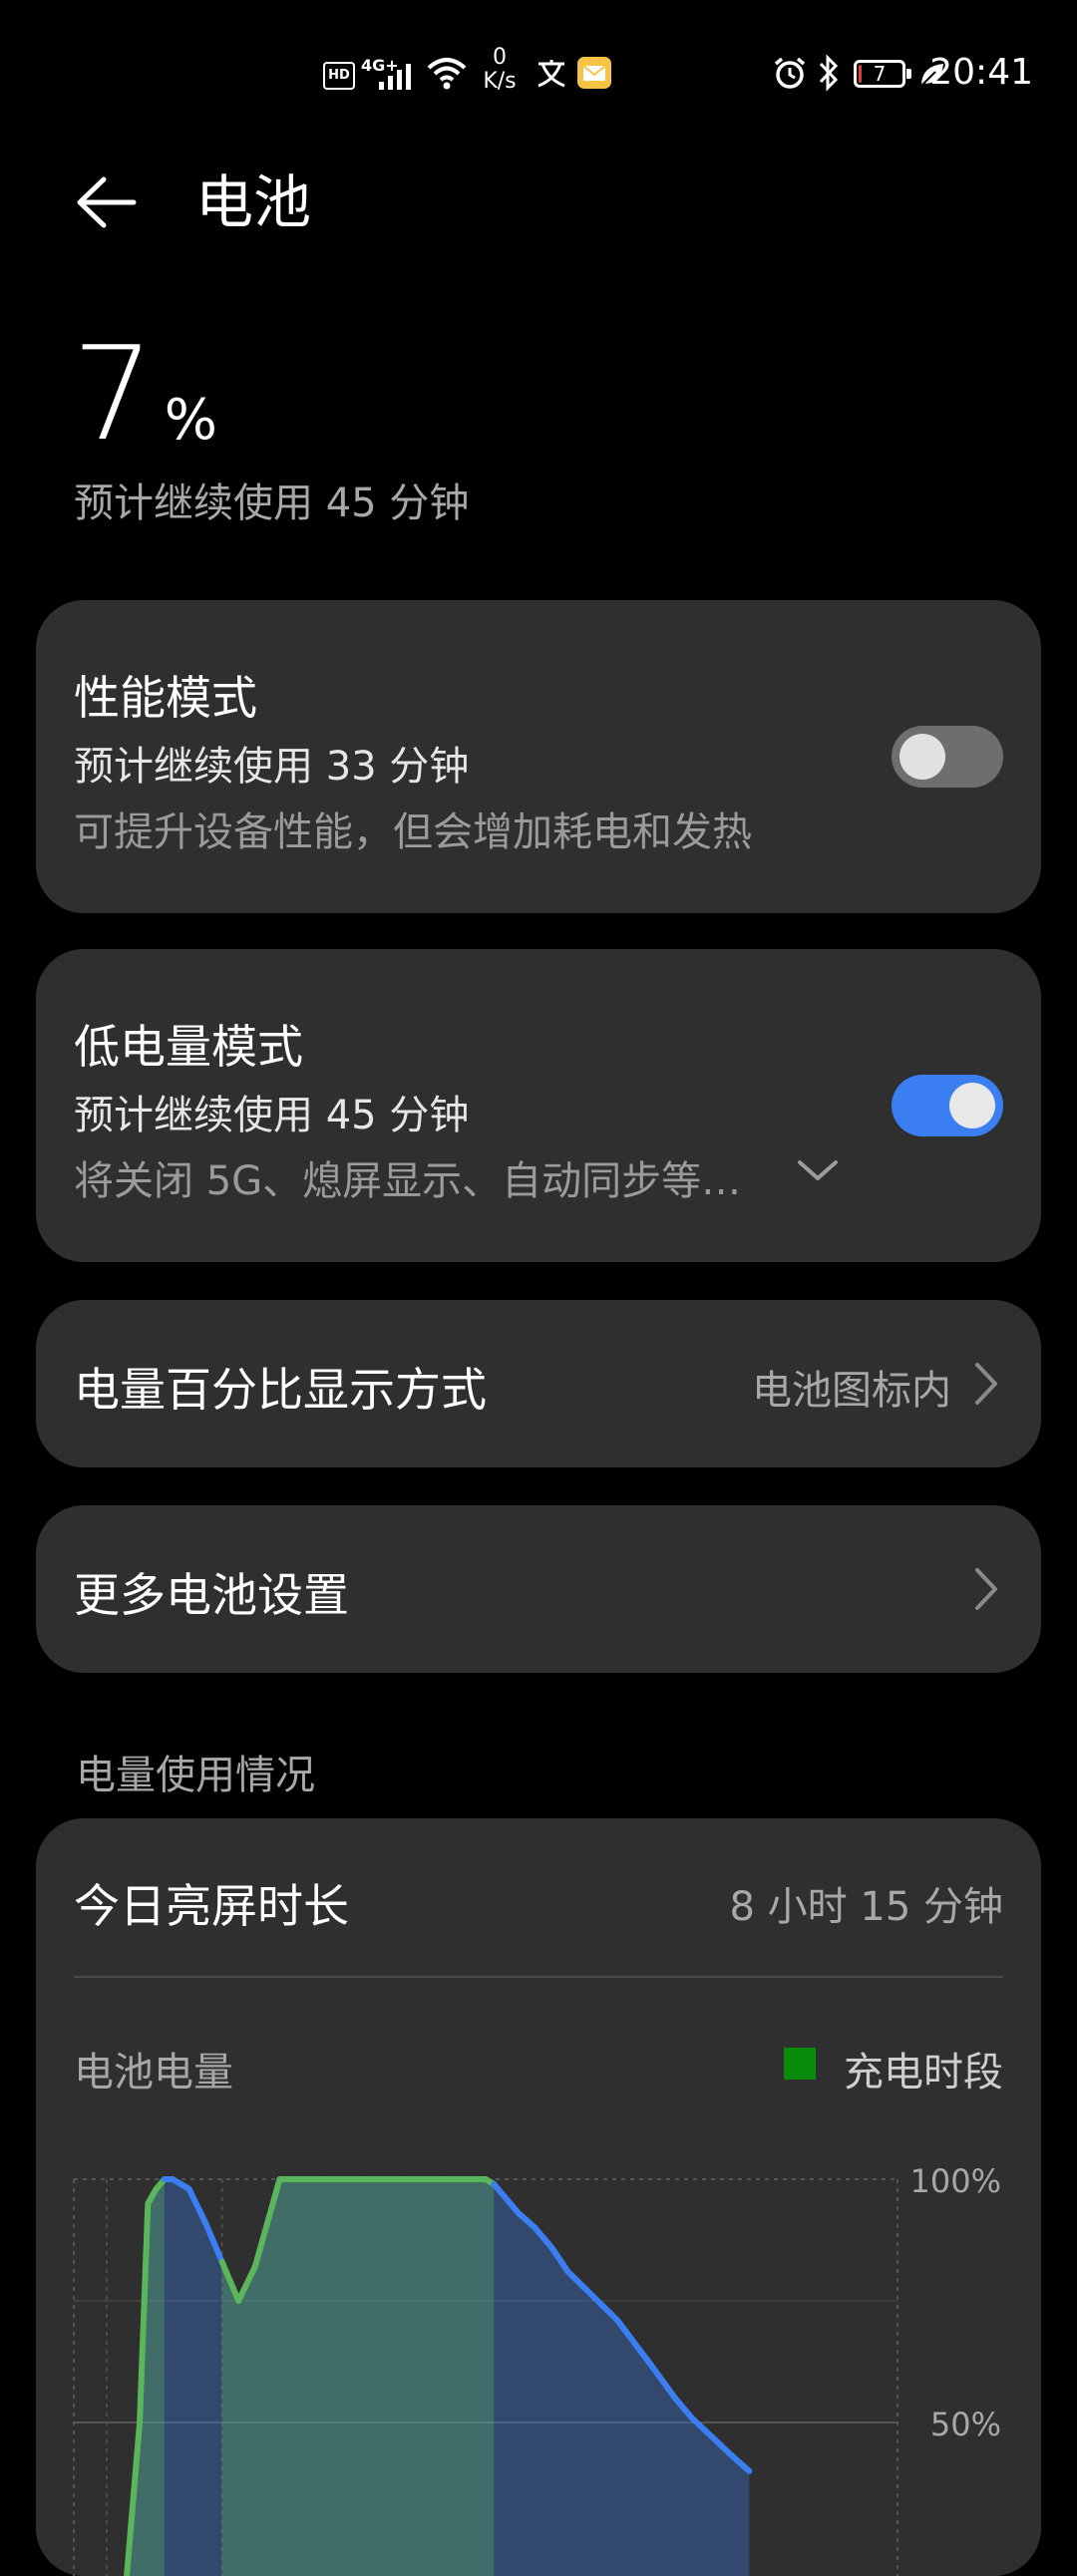 The image size is (1077, 2576). Describe the element at coordinates (272, 1115) in the screenshot. I see `low-power-mode-estimate: 预计继续使用 45 分钟` at that location.